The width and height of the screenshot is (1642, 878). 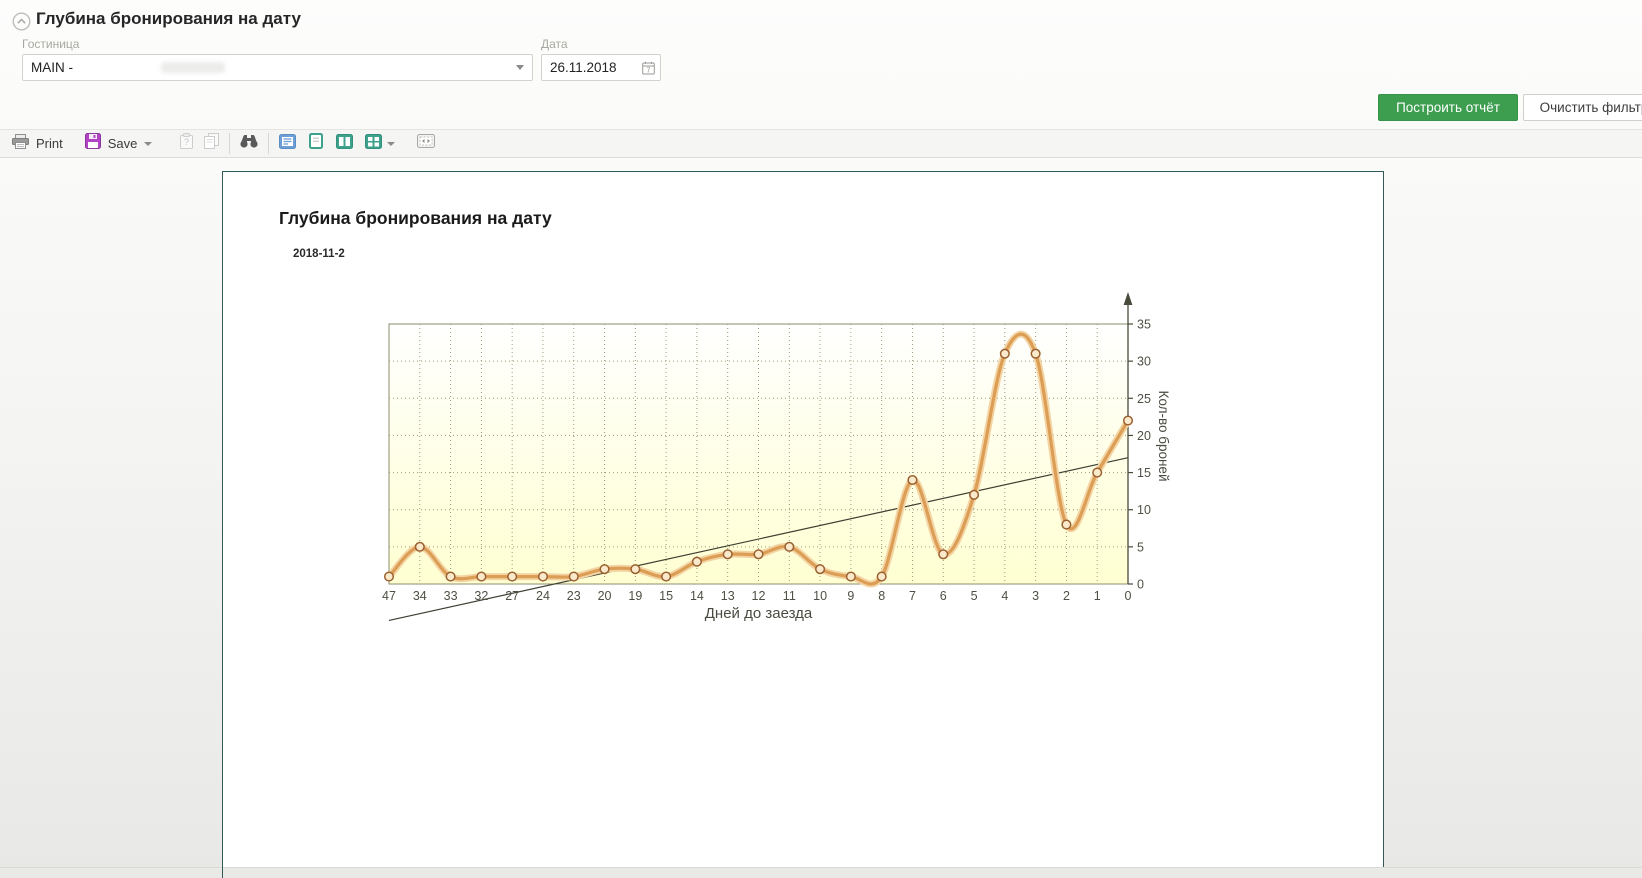 I want to click on horizontal-scrollbar, so click(x=821, y=872).